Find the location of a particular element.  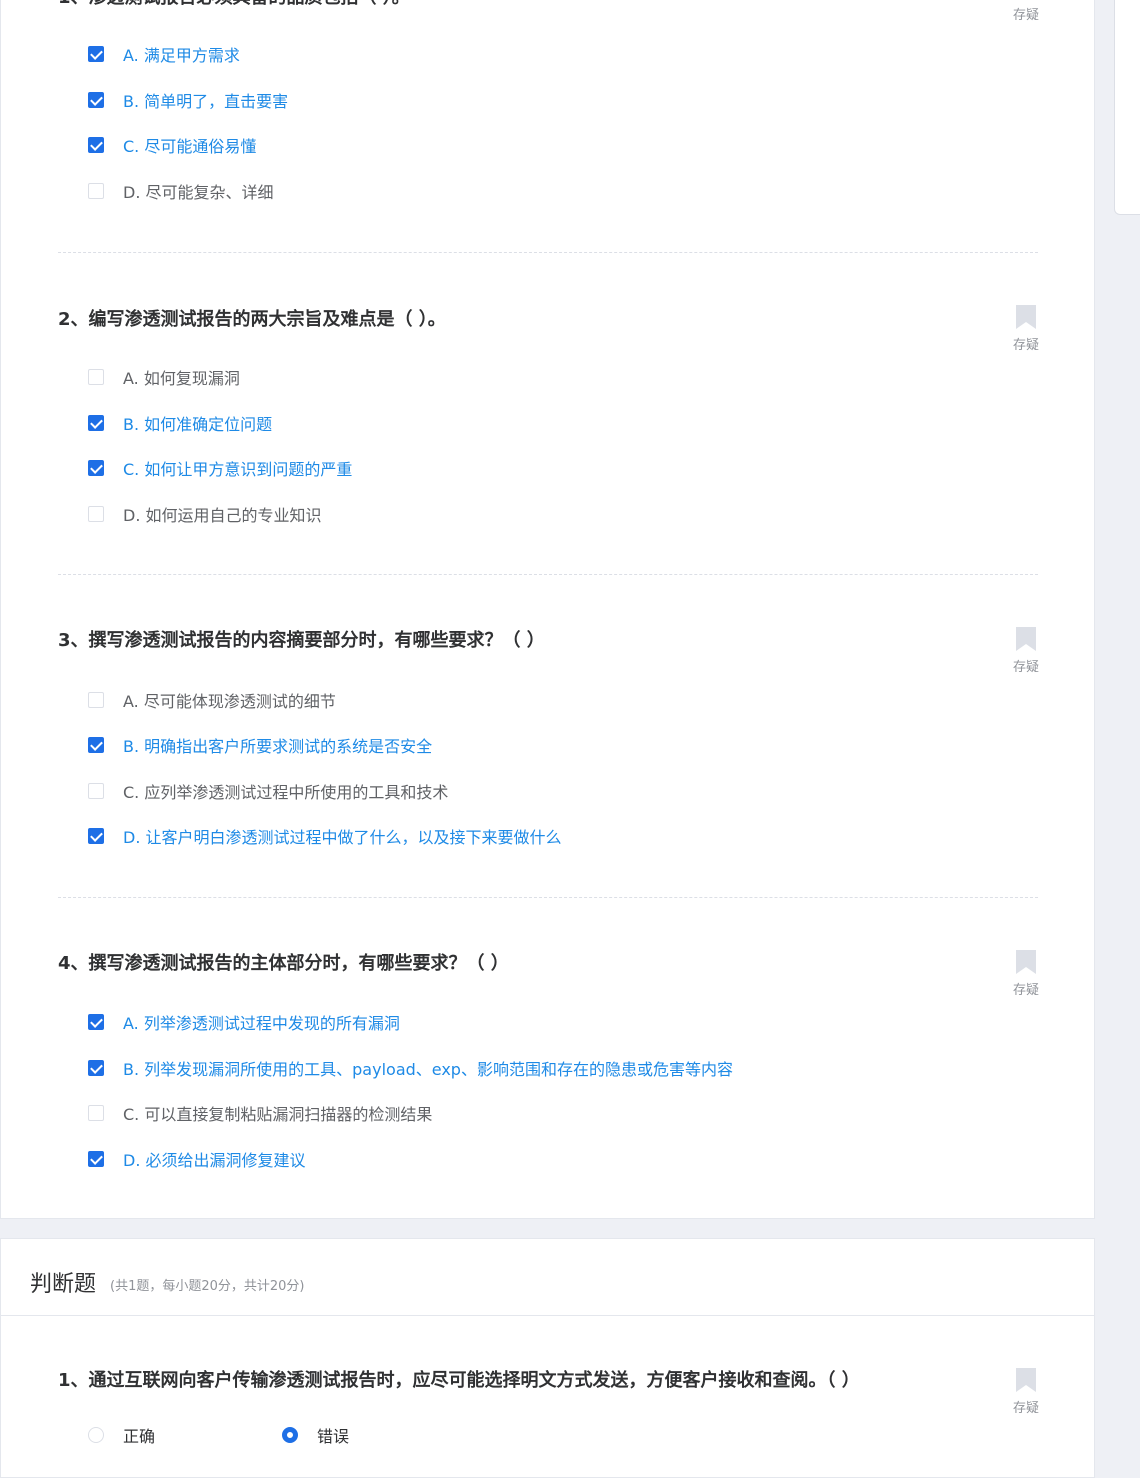

option-label: C. 应列举渗透测试过程中所使用的工具和技术 is located at coordinates (286, 792).